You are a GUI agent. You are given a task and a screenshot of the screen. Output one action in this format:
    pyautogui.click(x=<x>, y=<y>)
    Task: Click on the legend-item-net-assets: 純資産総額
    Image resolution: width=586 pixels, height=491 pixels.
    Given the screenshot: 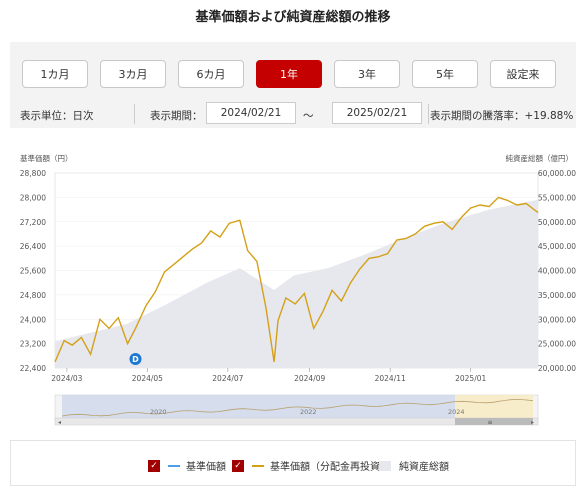 What is the action you would take?
    pyautogui.click(x=414, y=465)
    